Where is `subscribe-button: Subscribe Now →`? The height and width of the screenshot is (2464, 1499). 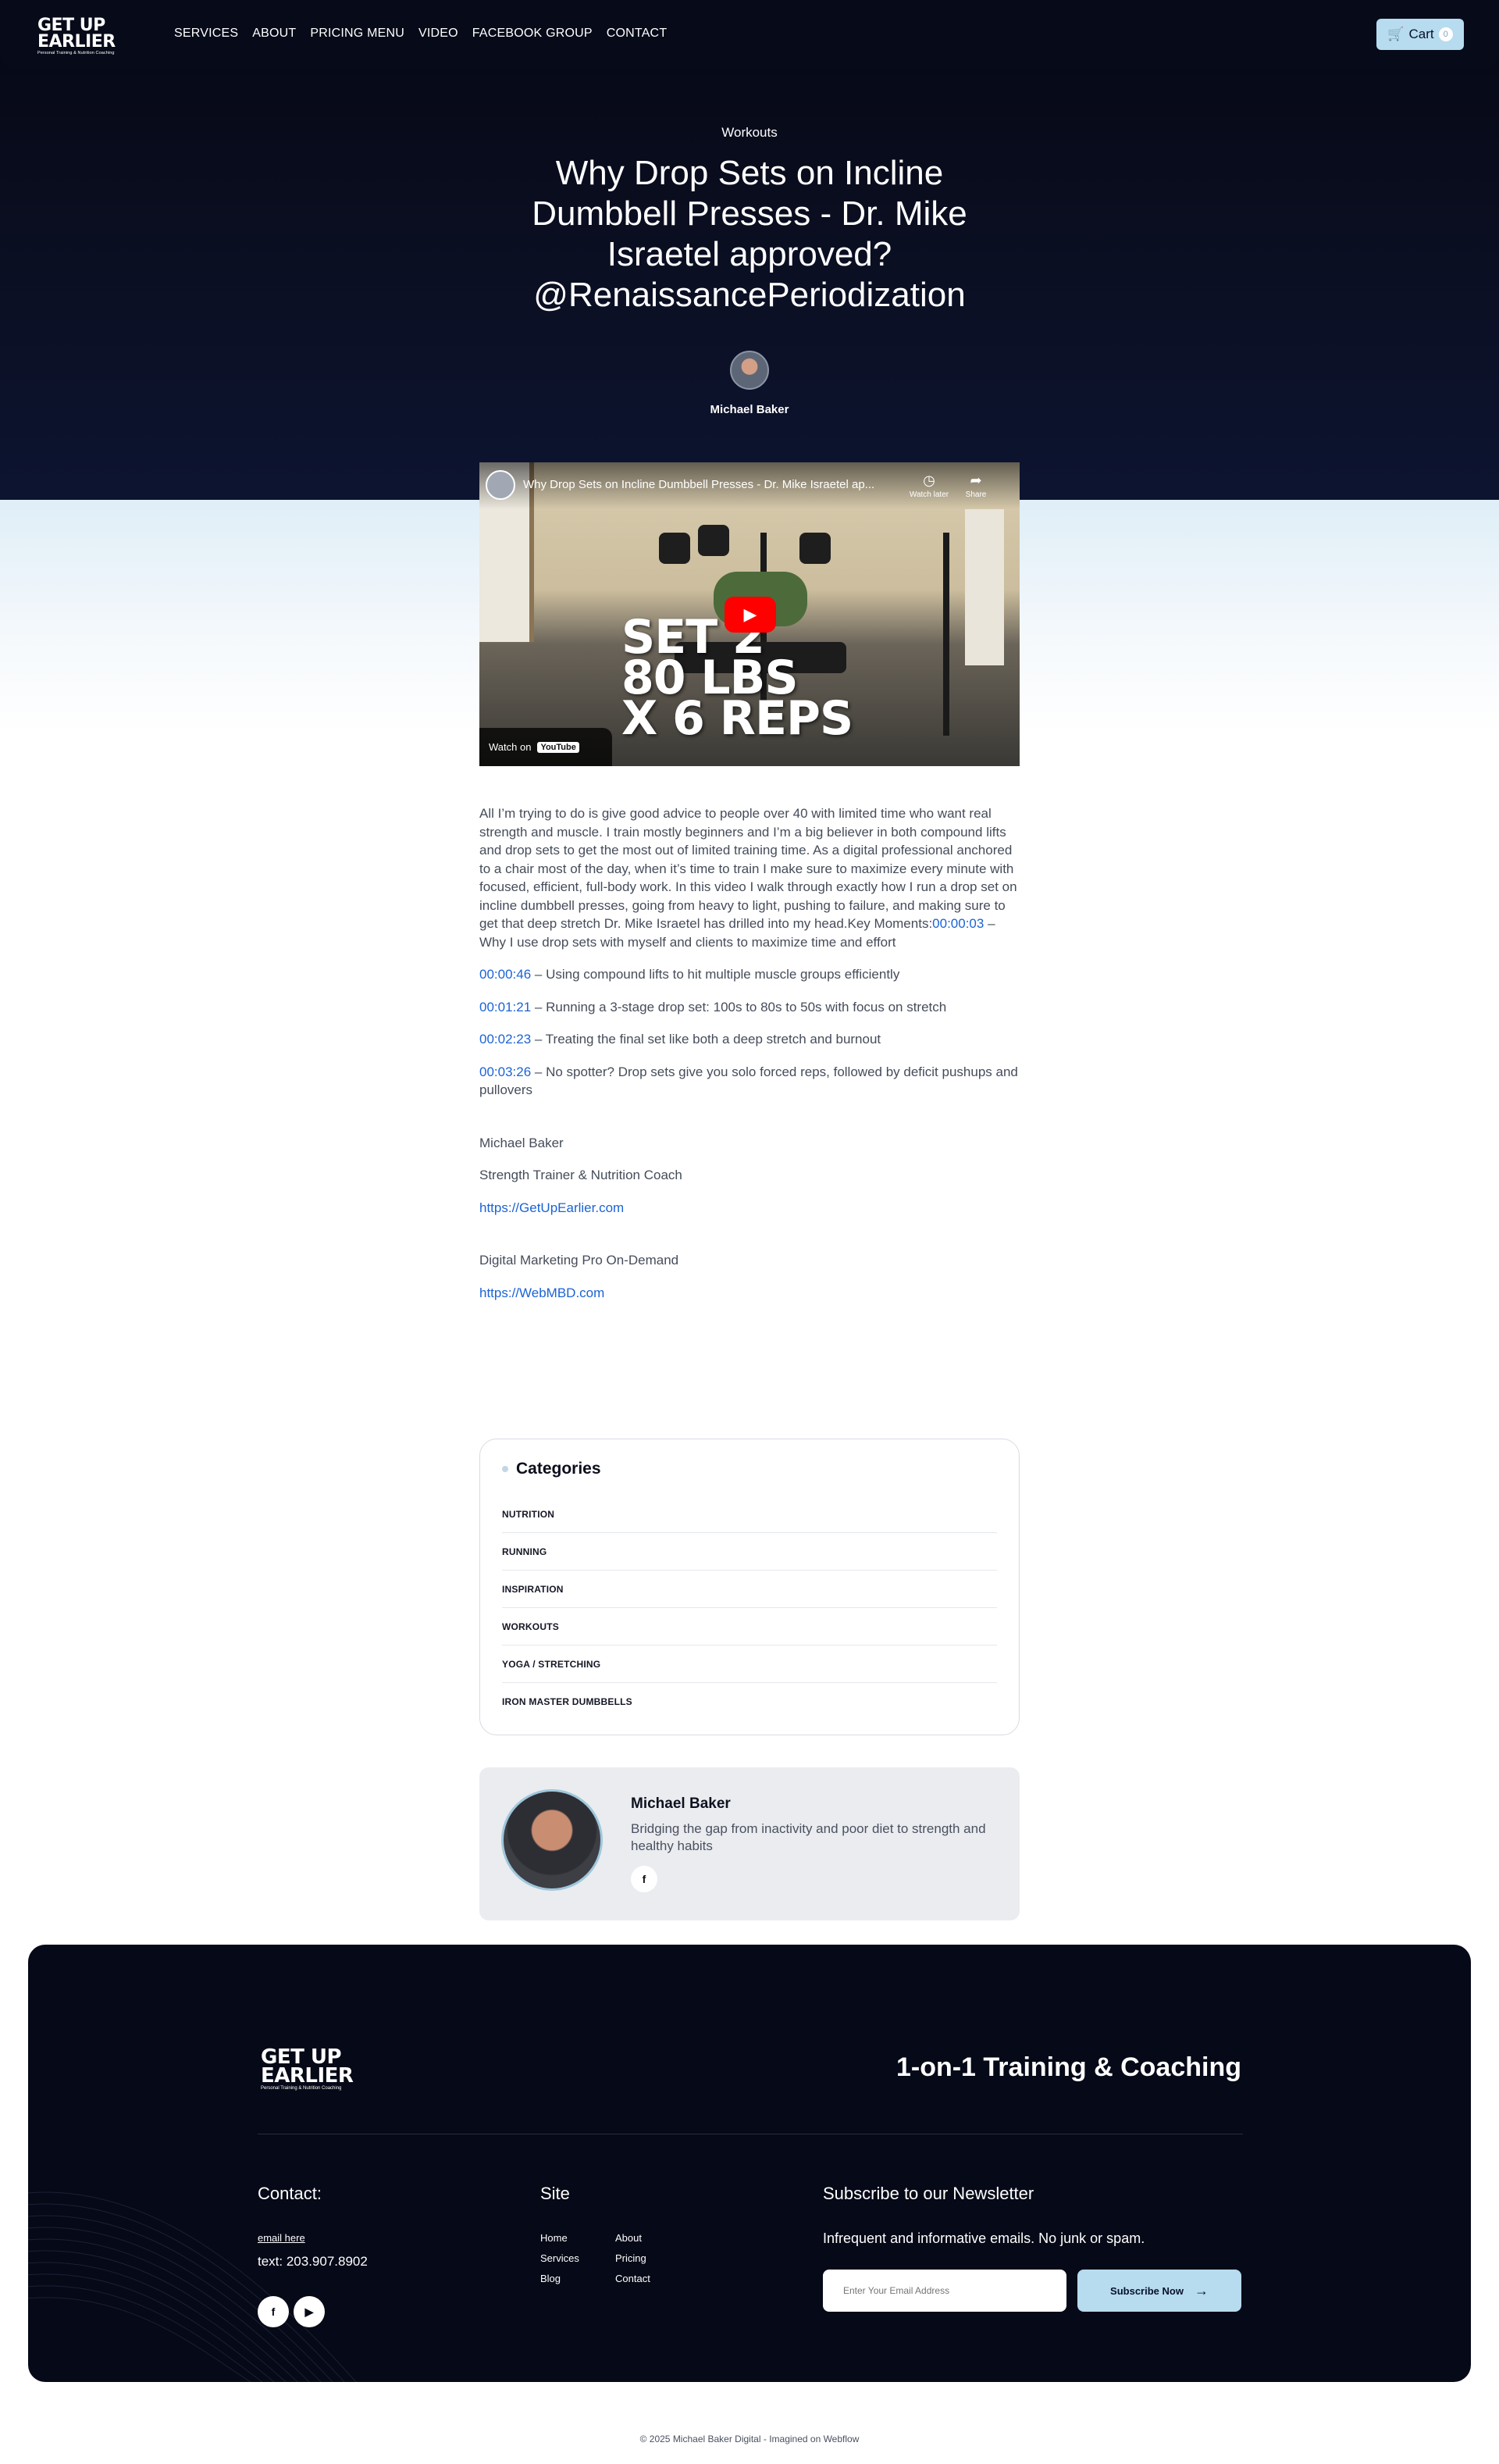
subscribe-button: Subscribe Now → is located at coordinates (1159, 2291).